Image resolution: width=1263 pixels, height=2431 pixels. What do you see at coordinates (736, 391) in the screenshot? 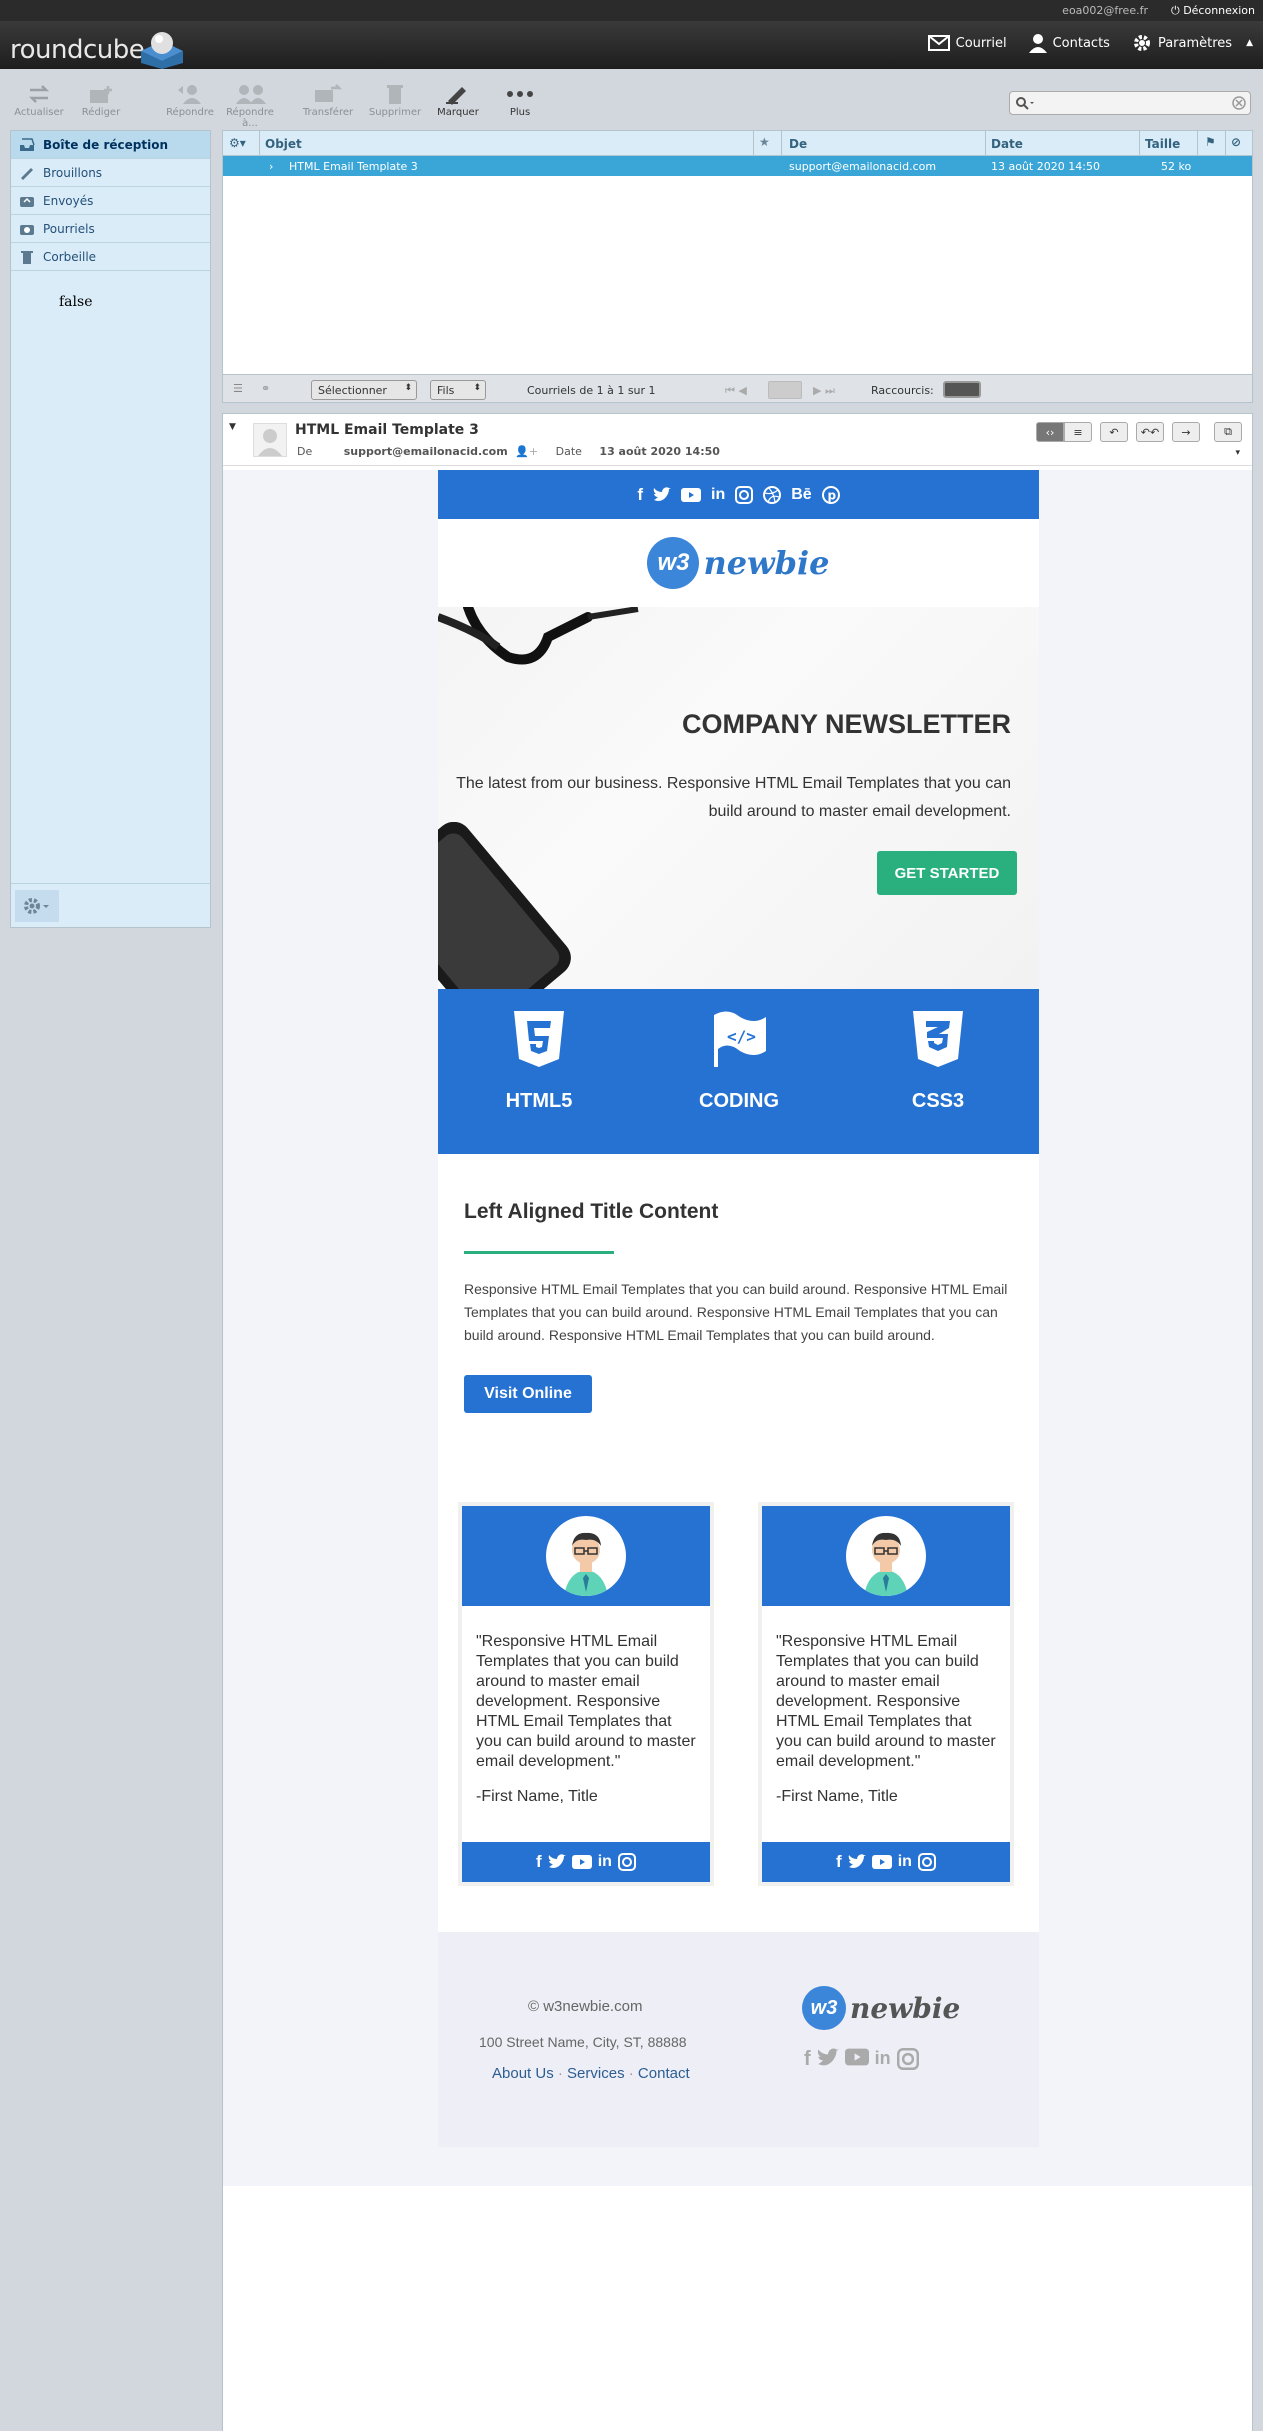
I see `pager-first-icon: ⏮ ◀` at bounding box center [736, 391].